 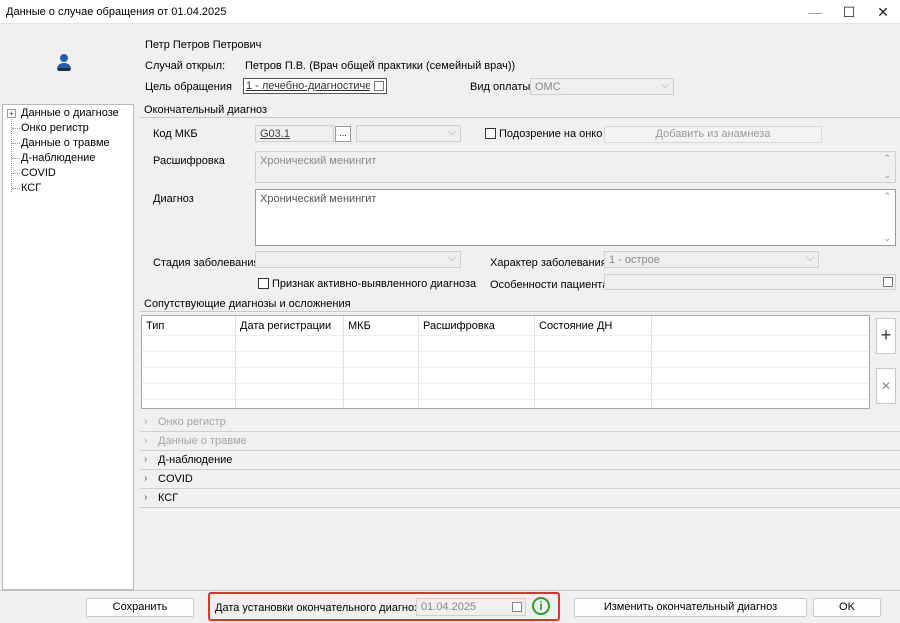 What do you see at coordinates (374, 284) in the screenshot?
I see `active-diagnosis-label: Признак активно-выявленного диагноза` at bounding box center [374, 284].